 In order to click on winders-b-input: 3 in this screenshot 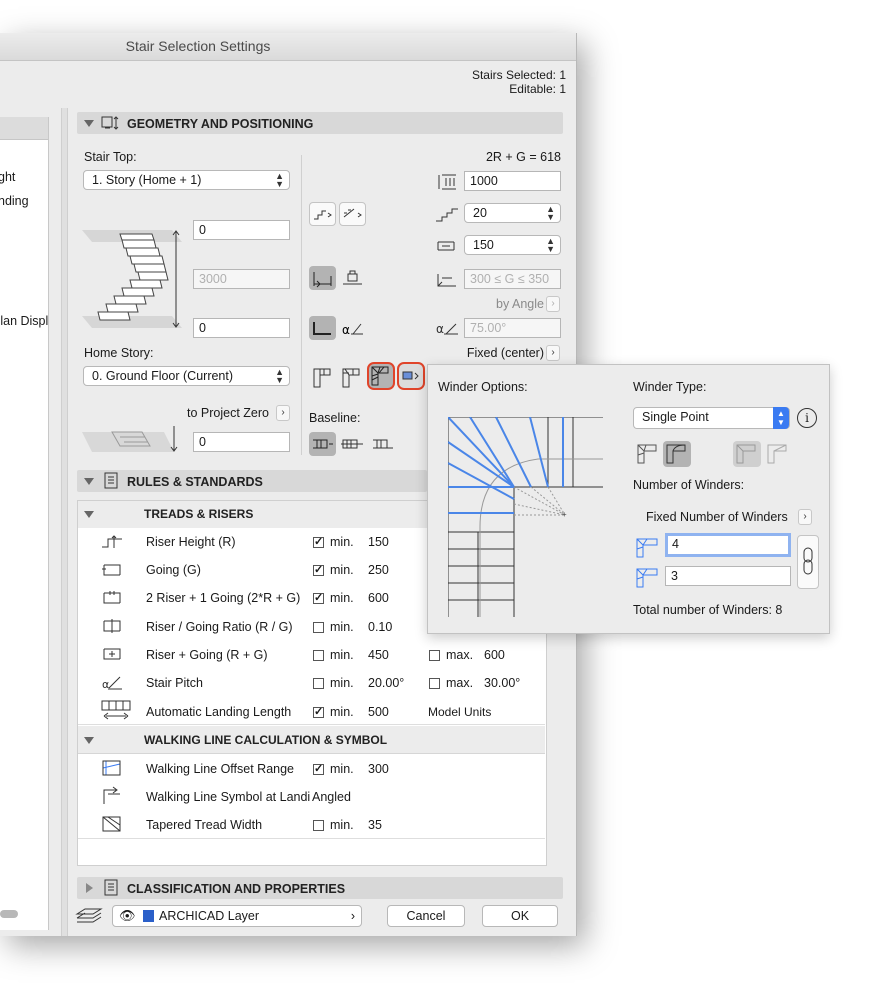, I will do `click(728, 576)`.